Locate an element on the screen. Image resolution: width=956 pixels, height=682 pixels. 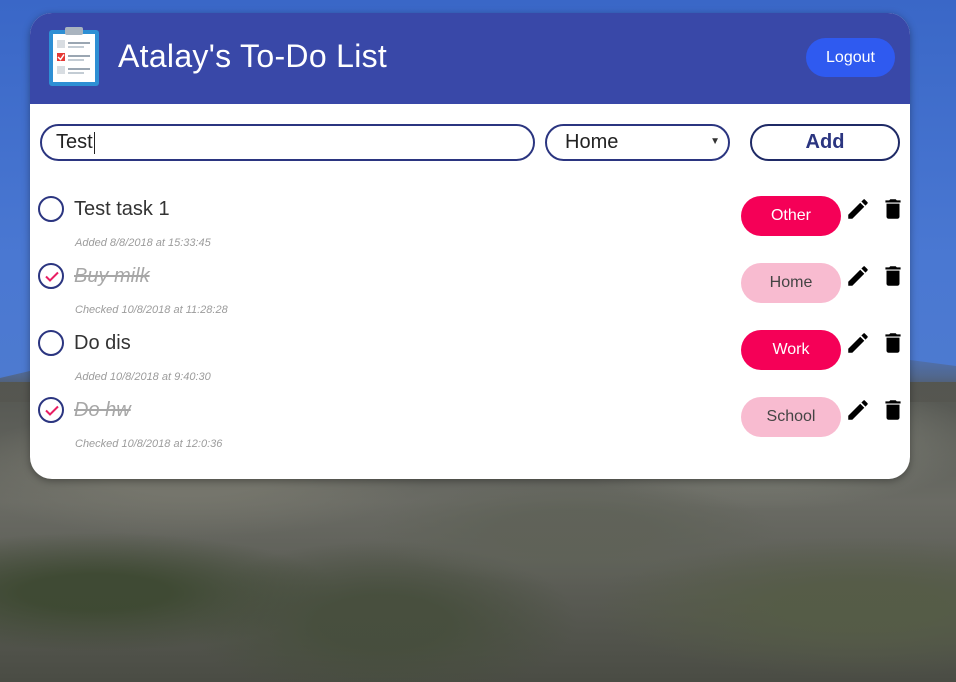
dropdown-arrow-icon: ▼ is located at coordinates (715, 141).